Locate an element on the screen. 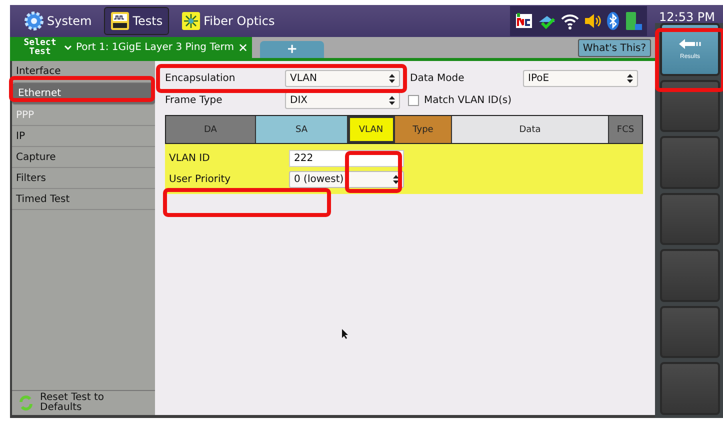 Image resolution: width=723 pixels, height=421 pixels. help-button: What's This? is located at coordinates (614, 48).